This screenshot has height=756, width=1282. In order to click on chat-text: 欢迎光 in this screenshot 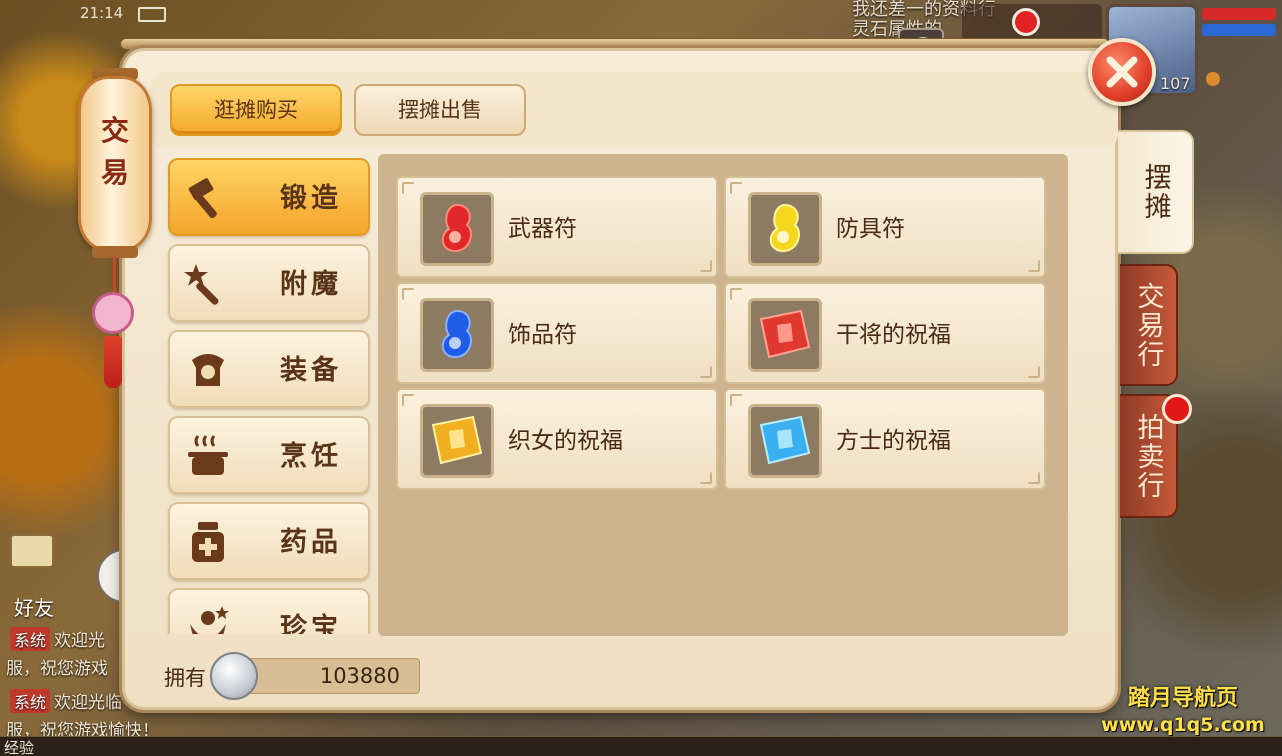, I will do `click(80, 641)`.